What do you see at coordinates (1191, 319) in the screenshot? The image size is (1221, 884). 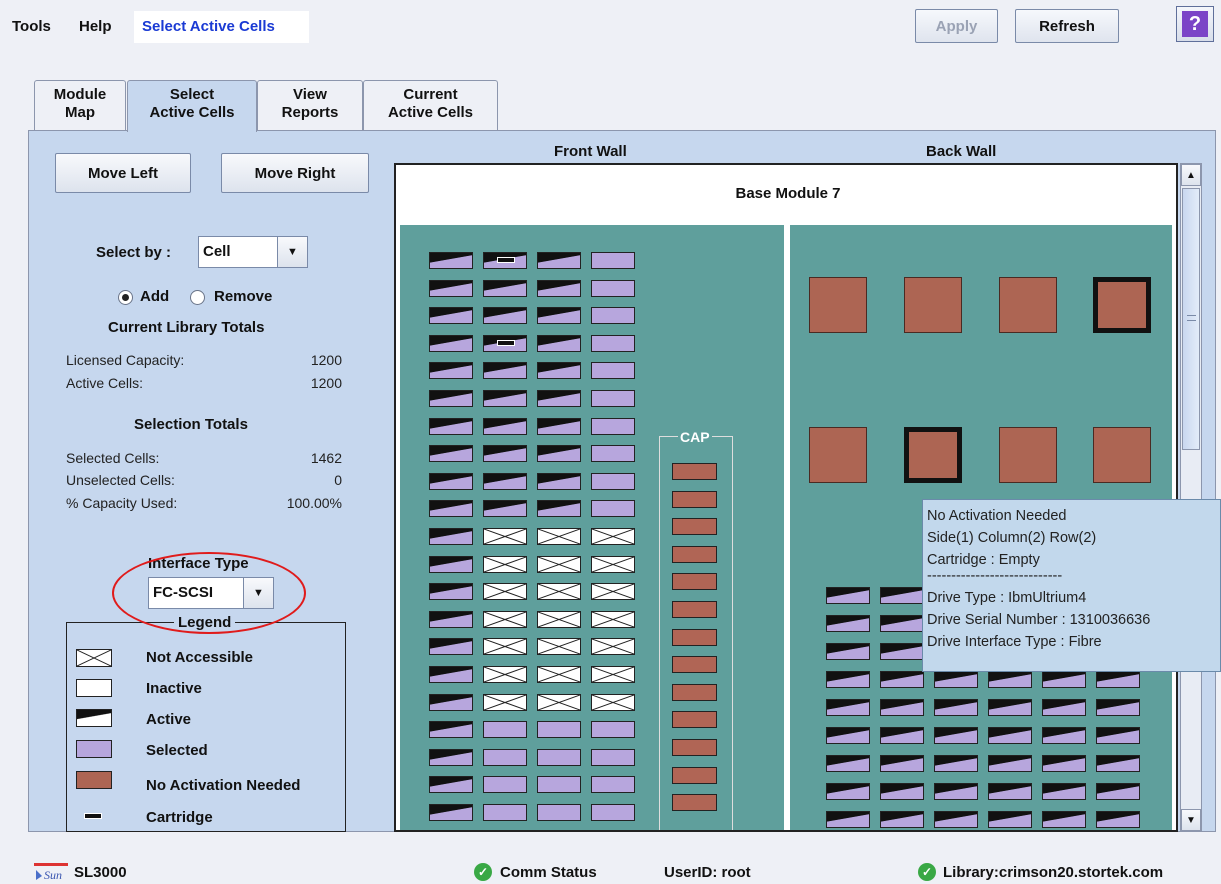 I see `scroll-thumb` at bounding box center [1191, 319].